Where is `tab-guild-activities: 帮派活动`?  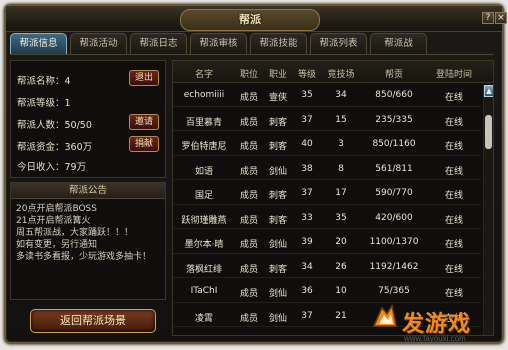
tab-guild-activities: 帮派活动 is located at coordinates (98, 43).